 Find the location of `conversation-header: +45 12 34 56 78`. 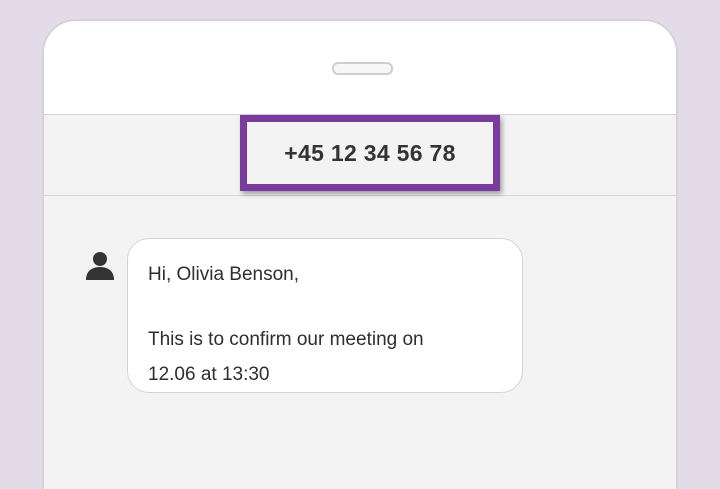

conversation-header: +45 12 34 56 78 is located at coordinates (360, 155).